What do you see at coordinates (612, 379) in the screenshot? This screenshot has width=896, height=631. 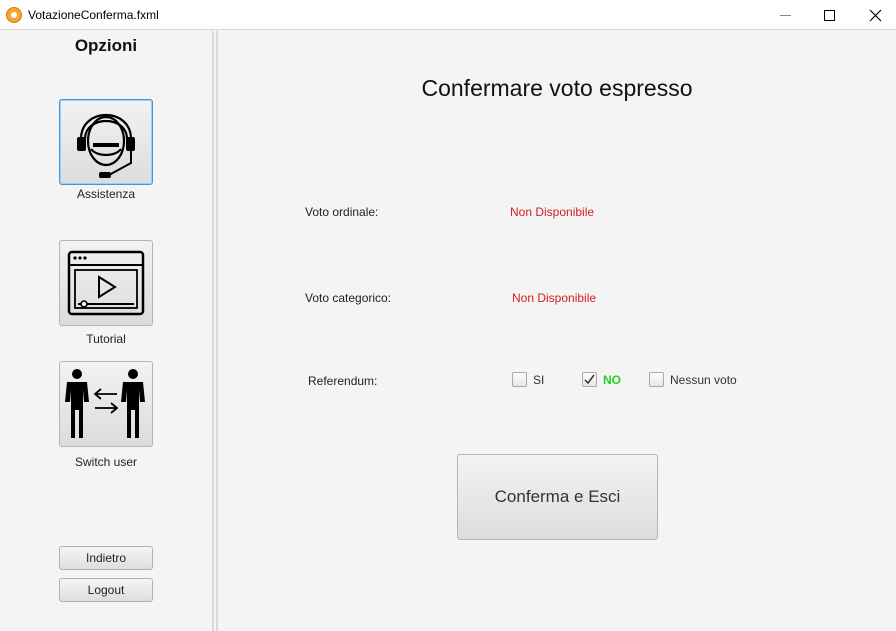 I see `option-no-label: NO` at bounding box center [612, 379].